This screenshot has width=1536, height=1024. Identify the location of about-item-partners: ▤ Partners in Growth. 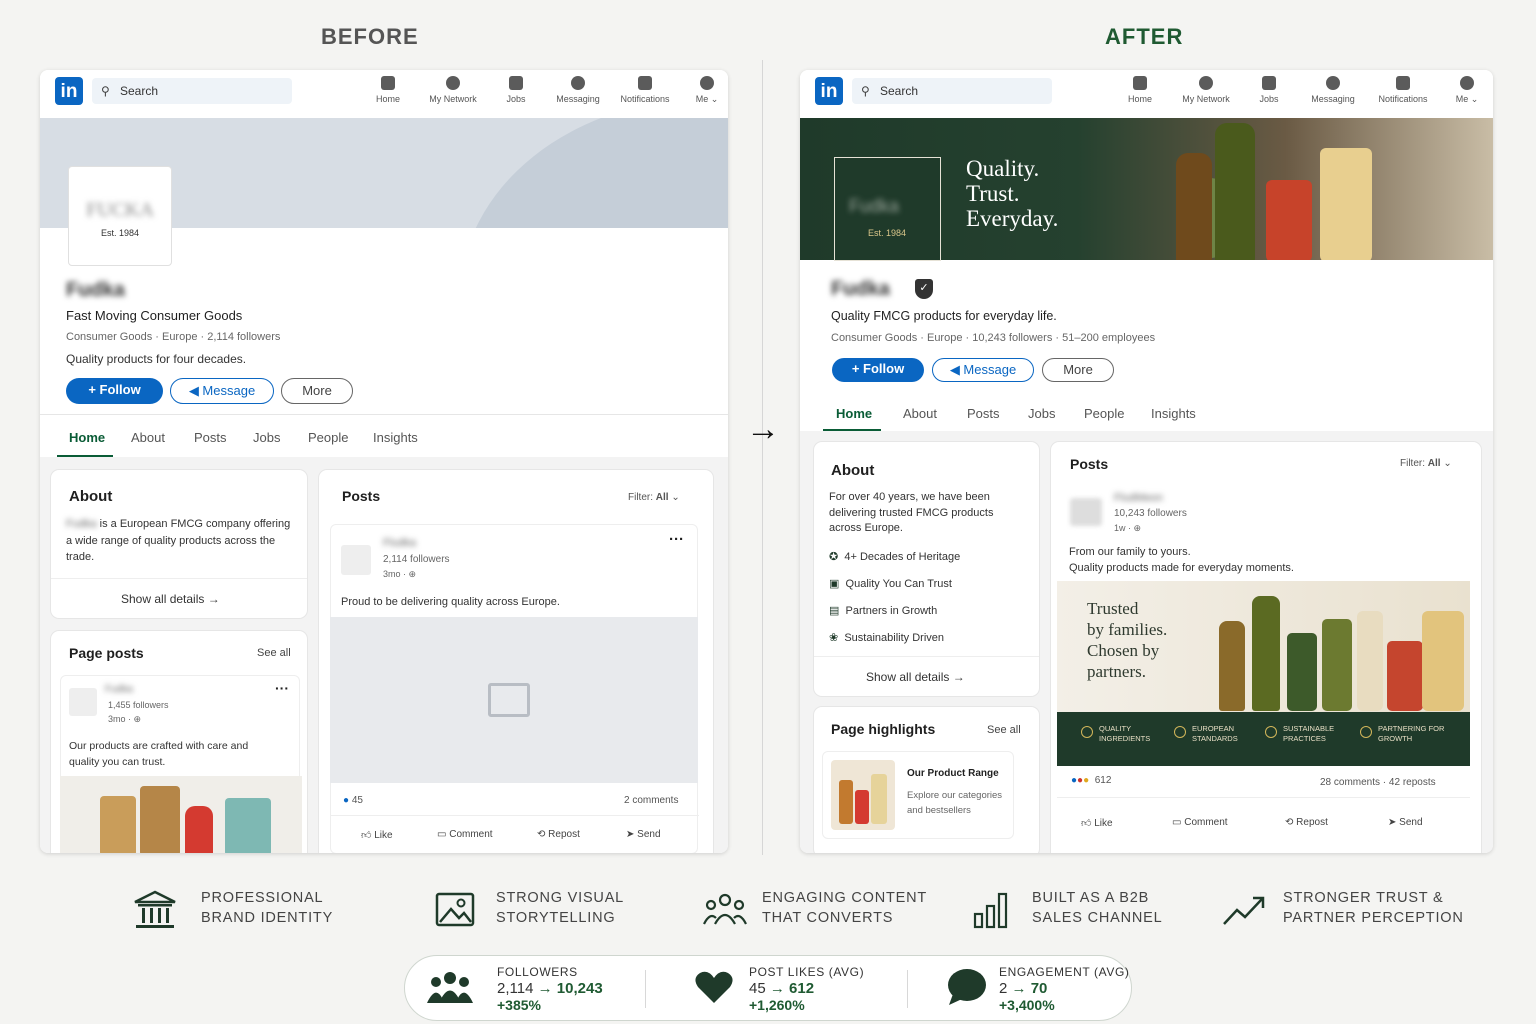
(883, 611).